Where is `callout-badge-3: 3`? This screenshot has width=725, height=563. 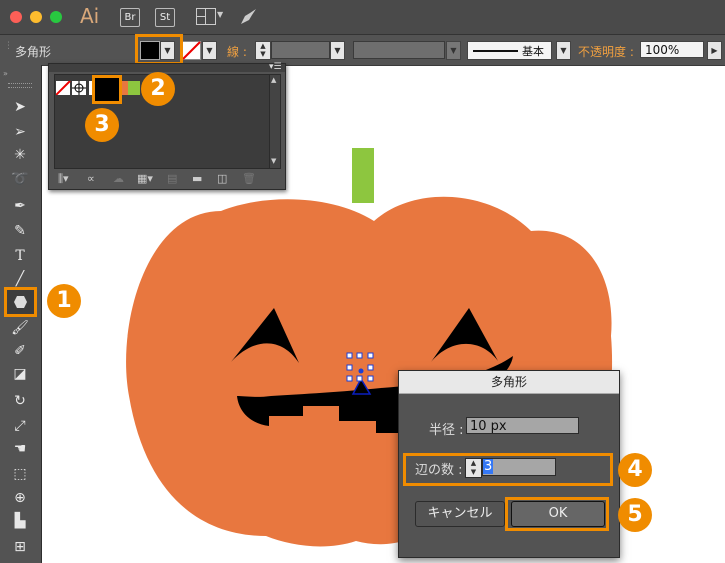 callout-badge-3: 3 is located at coordinates (102, 125).